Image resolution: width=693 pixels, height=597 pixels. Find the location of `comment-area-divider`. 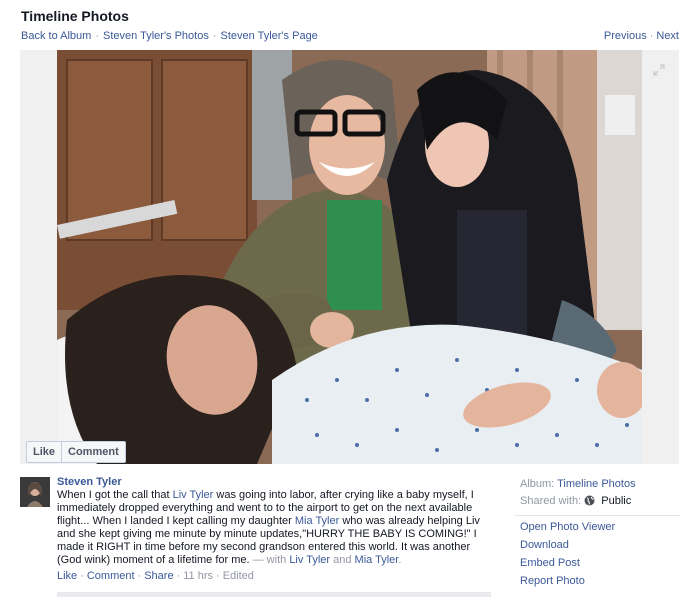

comment-area-divider is located at coordinates (274, 594).